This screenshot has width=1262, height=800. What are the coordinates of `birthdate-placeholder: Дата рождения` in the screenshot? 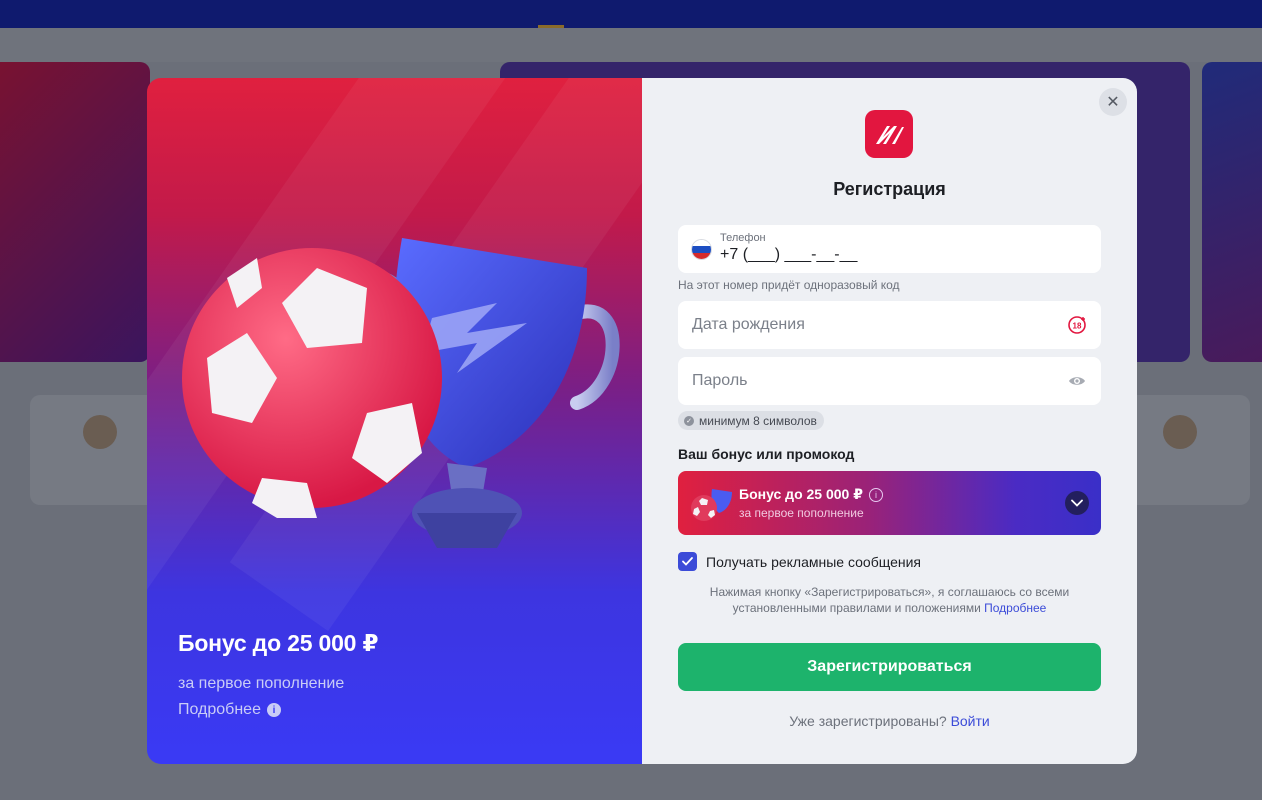 It's located at (748, 324).